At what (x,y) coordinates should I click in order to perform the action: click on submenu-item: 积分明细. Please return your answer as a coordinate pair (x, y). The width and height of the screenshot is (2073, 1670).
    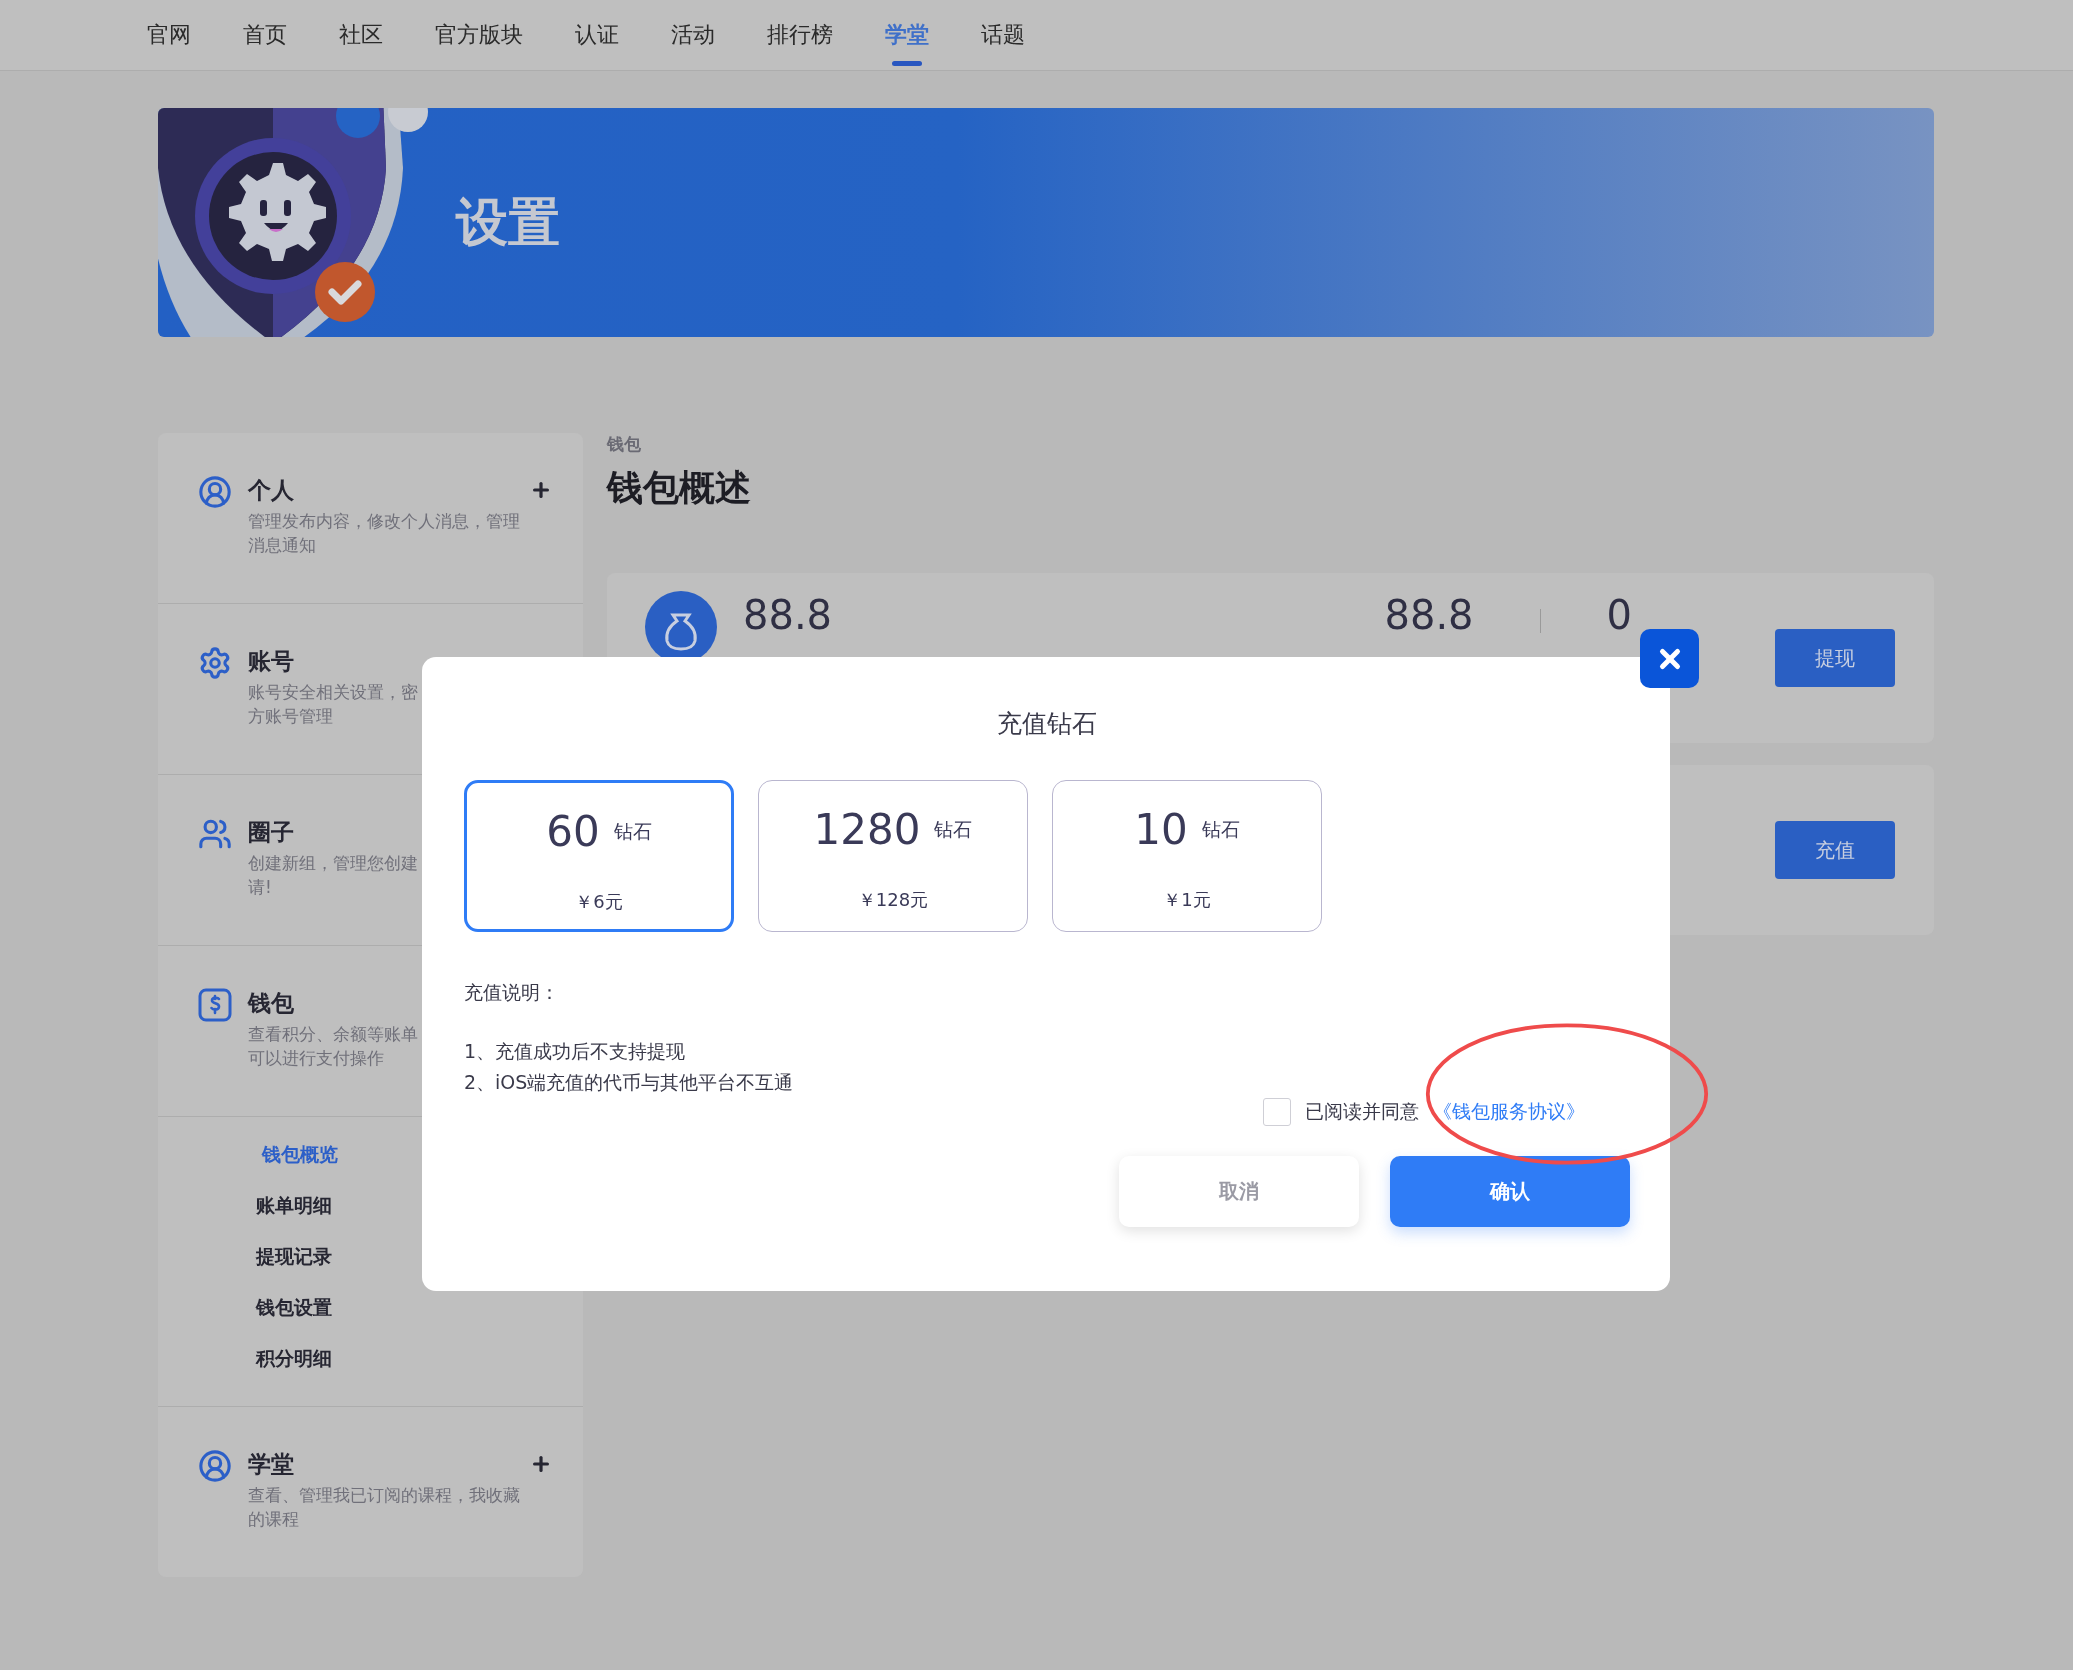
    Looking at the image, I should click on (294, 1358).